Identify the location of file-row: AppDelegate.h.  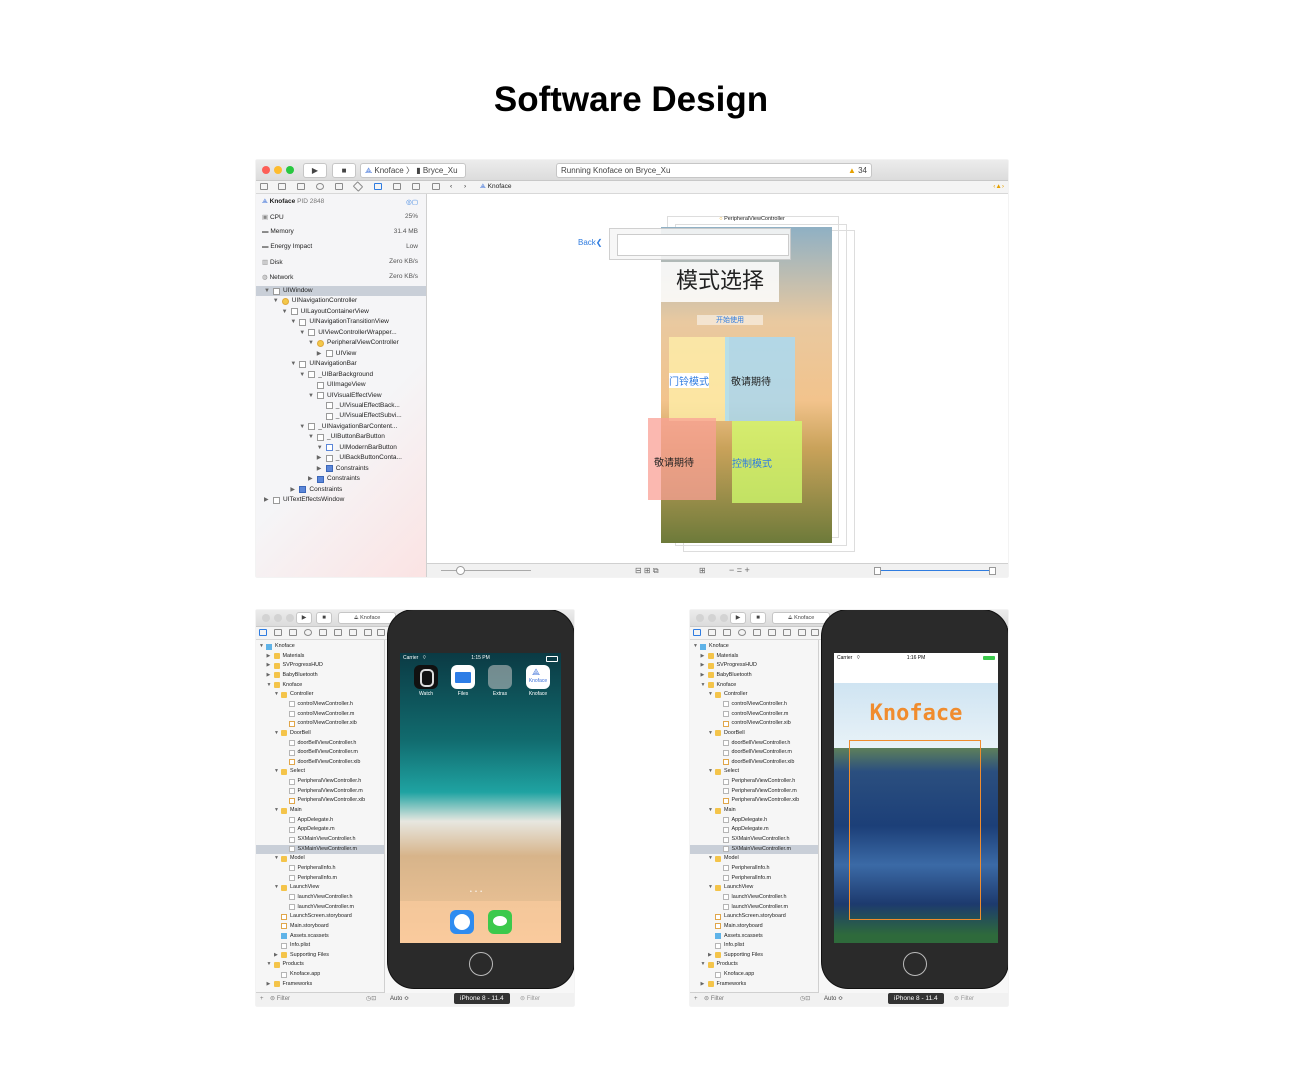
(754, 820).